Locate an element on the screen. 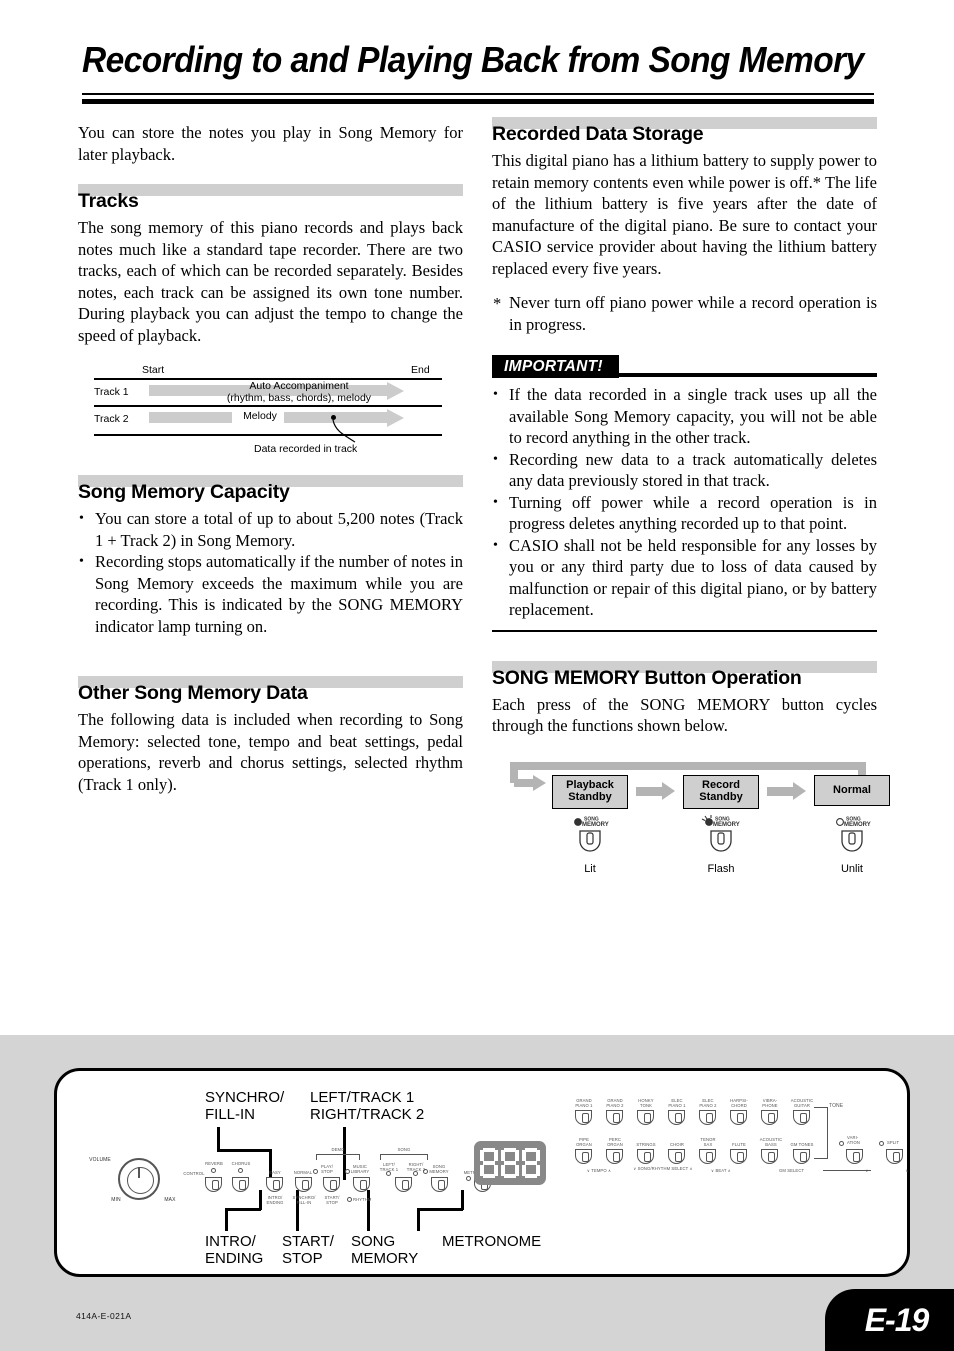  state-line1: Playback is located at coordinates (590, 784).